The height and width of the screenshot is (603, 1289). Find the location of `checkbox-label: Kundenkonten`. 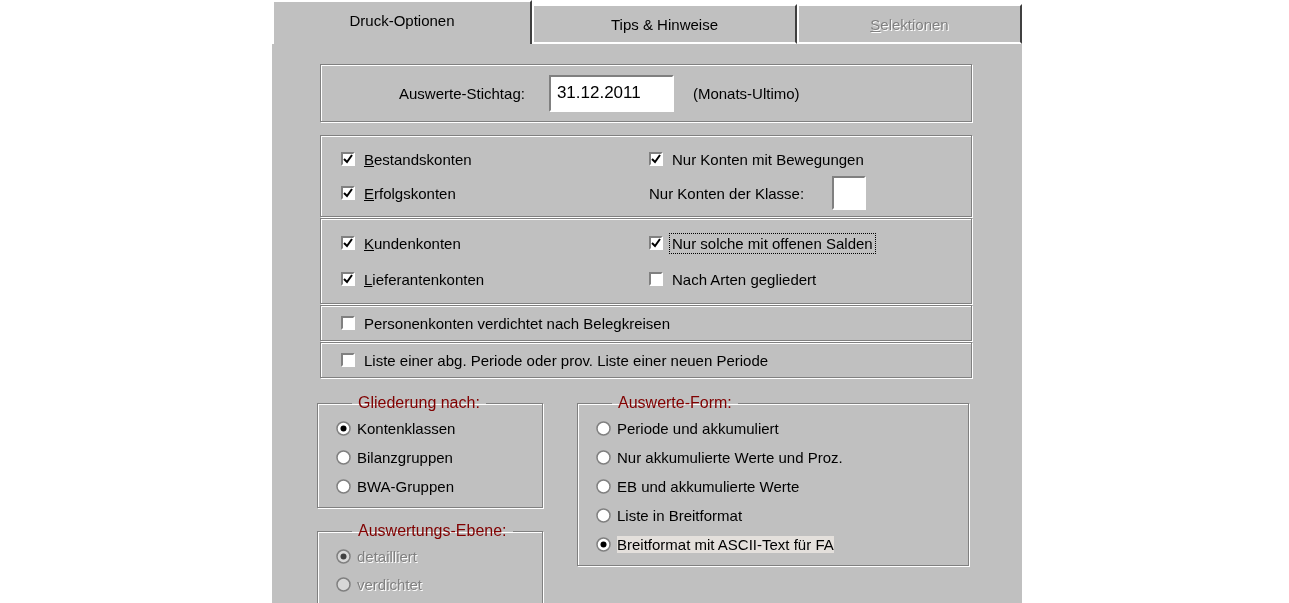

checkbox-label: Kundenkonten is located at coordinates (412, 243).